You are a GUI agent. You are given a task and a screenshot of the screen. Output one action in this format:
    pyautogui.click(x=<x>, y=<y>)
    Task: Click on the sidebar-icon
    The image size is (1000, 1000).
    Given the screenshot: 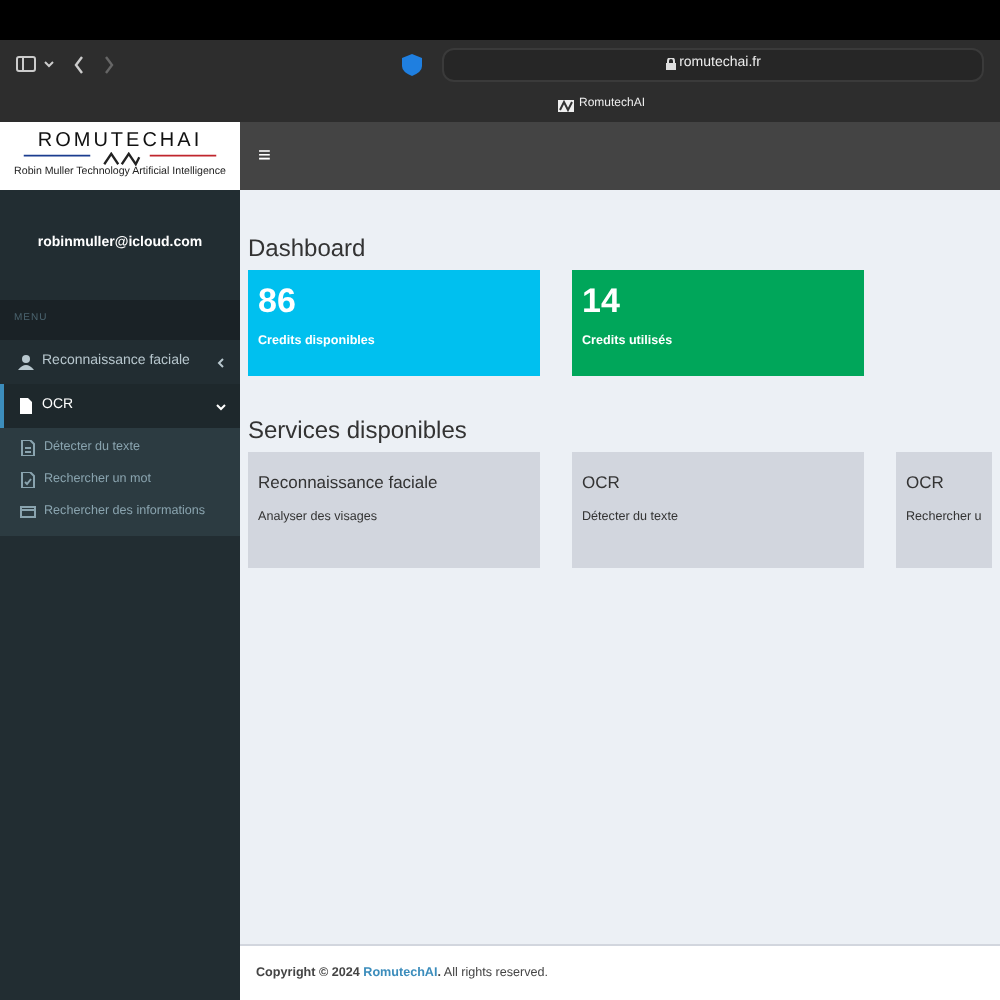 What is the action you would take?
    pyautogui.click(x=26, y=64)
    